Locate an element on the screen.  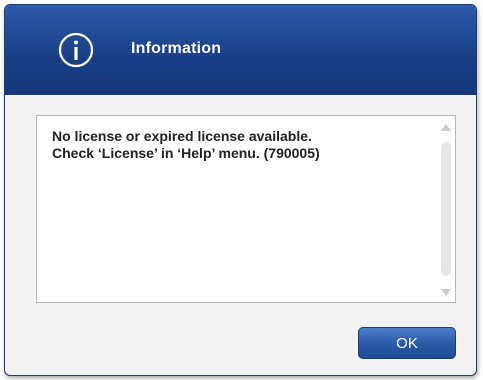
scroll-up-arrow-icon is located at coordinates (446, 127).